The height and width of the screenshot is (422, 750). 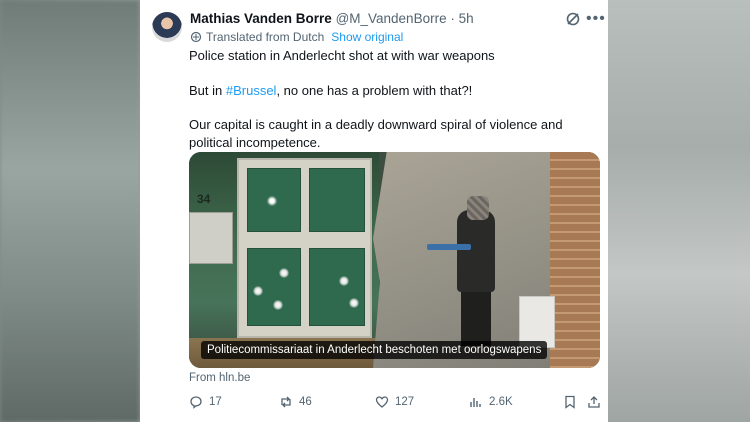 I want to click on reply-button: 17, so click(x=205, y=402).